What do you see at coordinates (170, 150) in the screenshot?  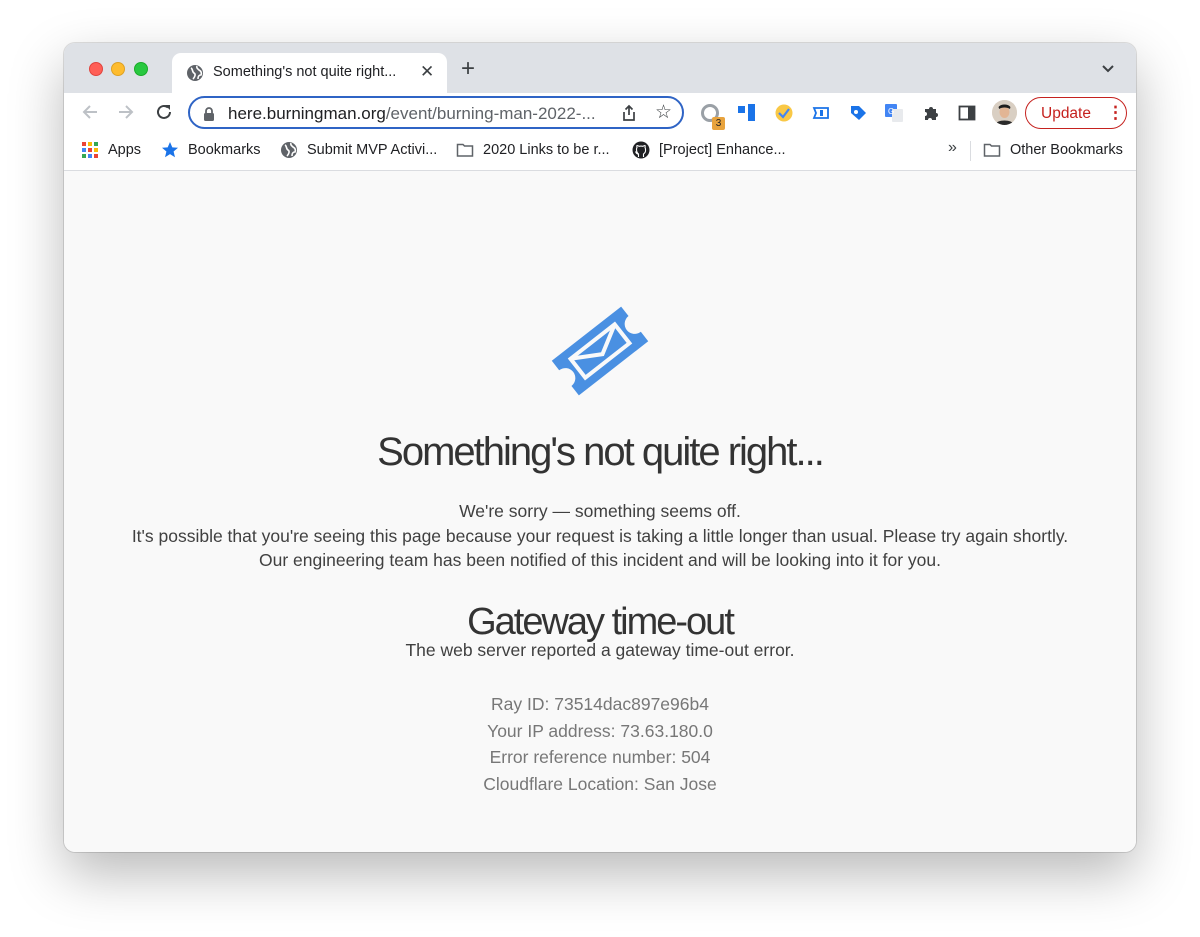 I see `star-icon` at bounding box center [170, 150].